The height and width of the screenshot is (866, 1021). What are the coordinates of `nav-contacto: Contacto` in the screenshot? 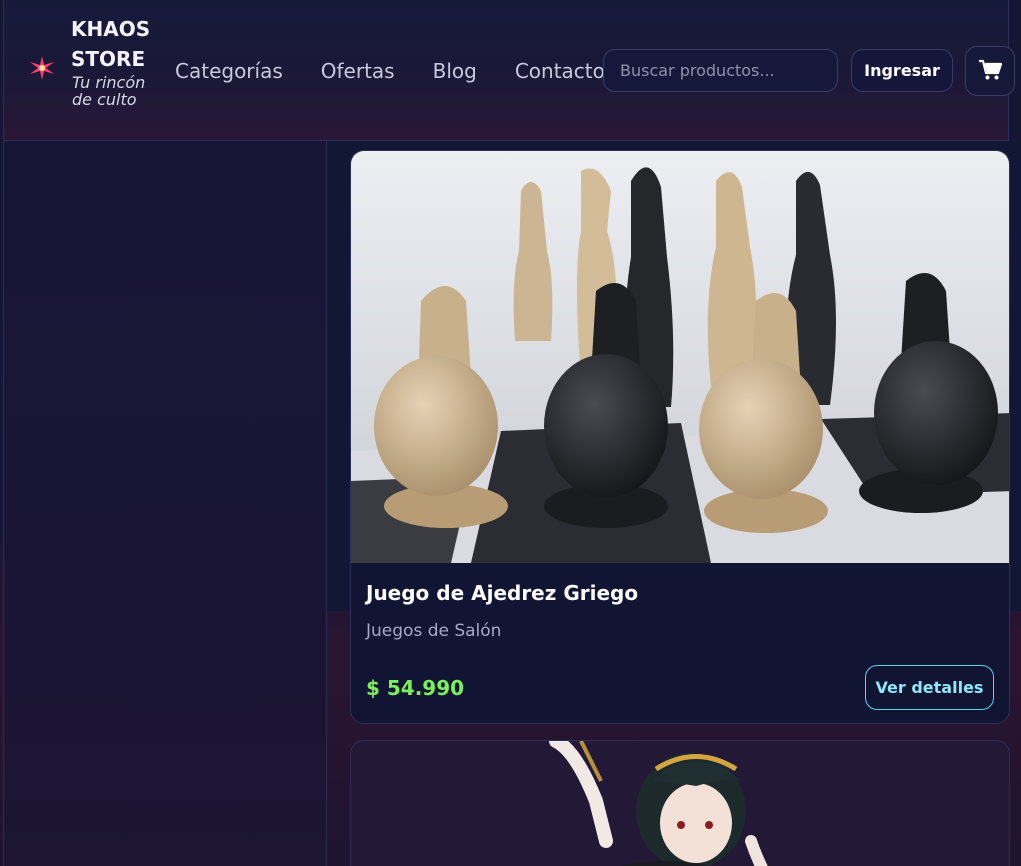 It's located at (560, 71).